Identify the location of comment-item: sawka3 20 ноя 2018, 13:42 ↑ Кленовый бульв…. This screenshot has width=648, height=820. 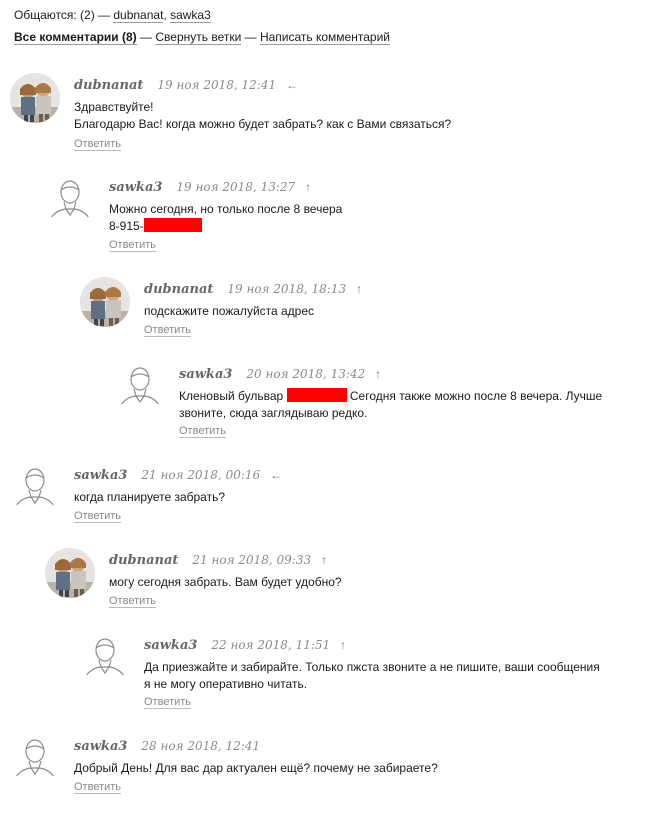
(375, 402).